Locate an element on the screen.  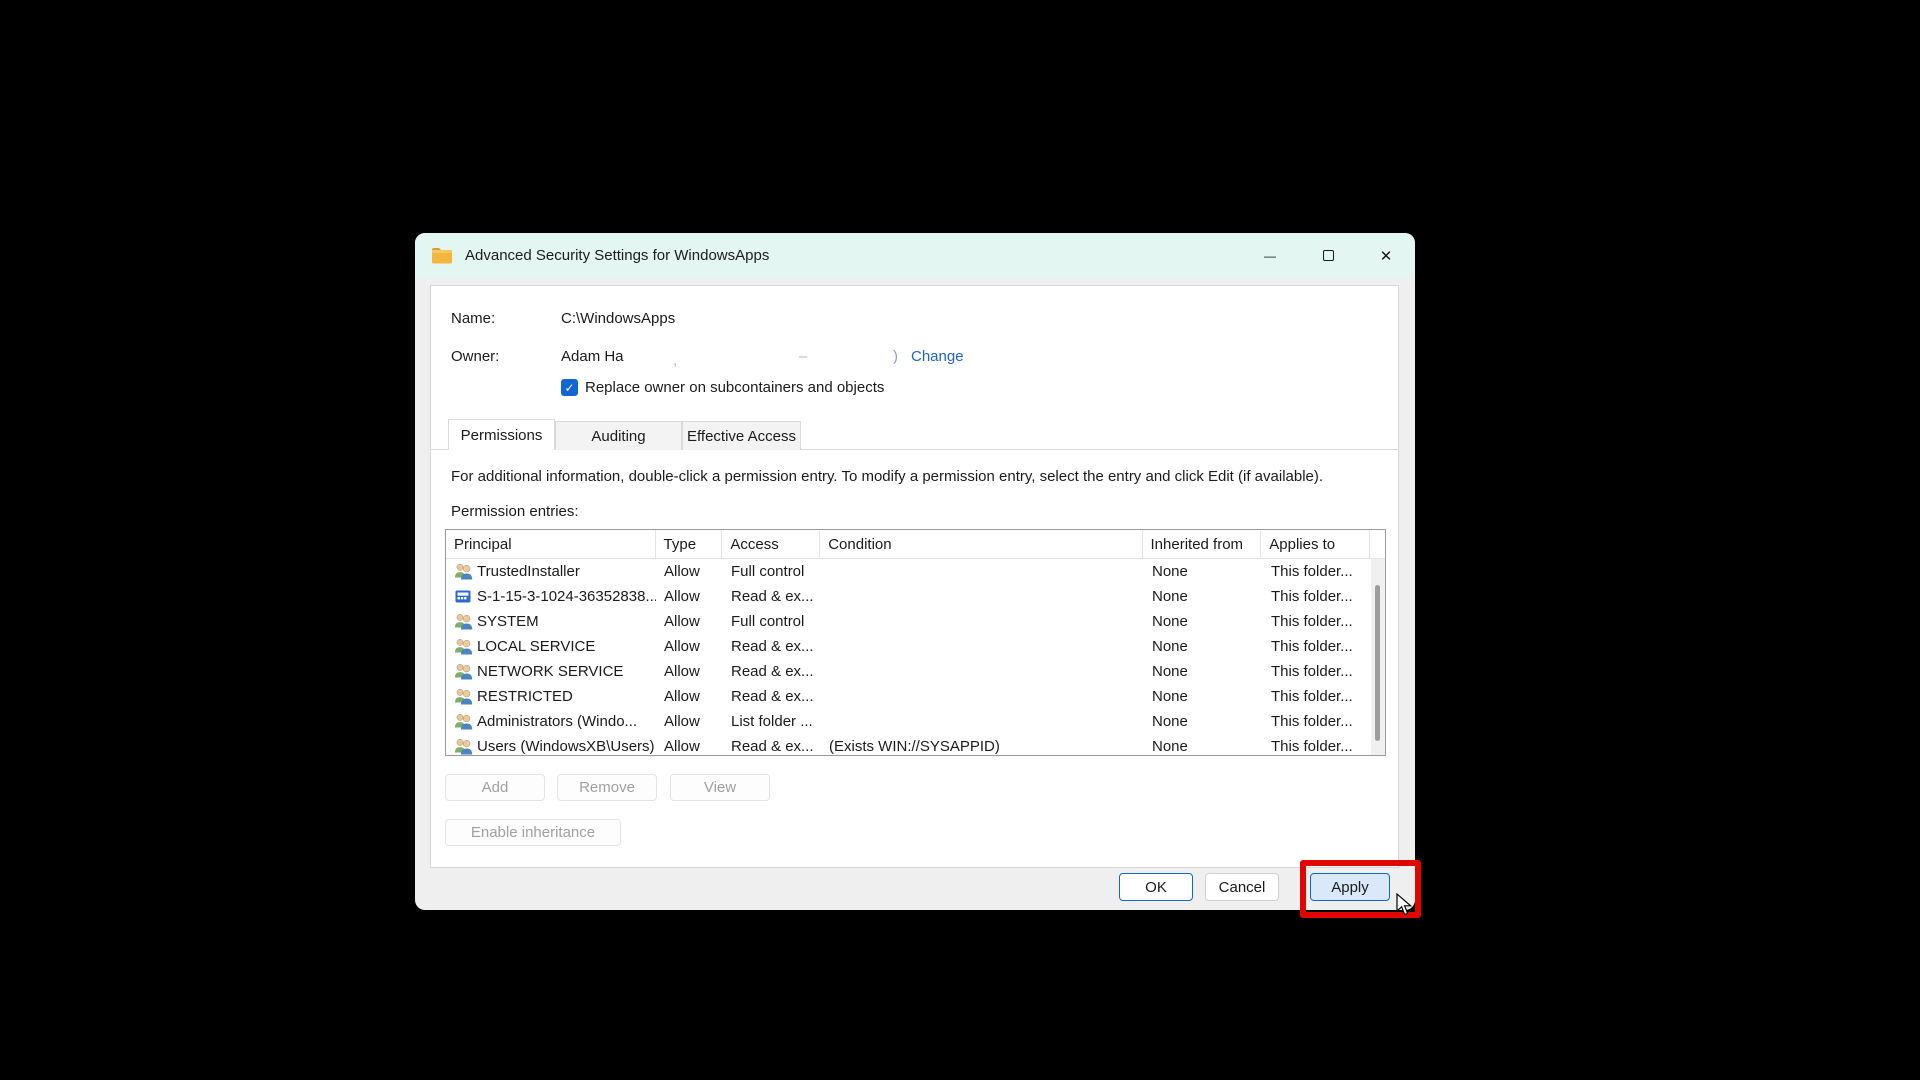
column-header-principal: Principal is located at coordinates (551, 544).